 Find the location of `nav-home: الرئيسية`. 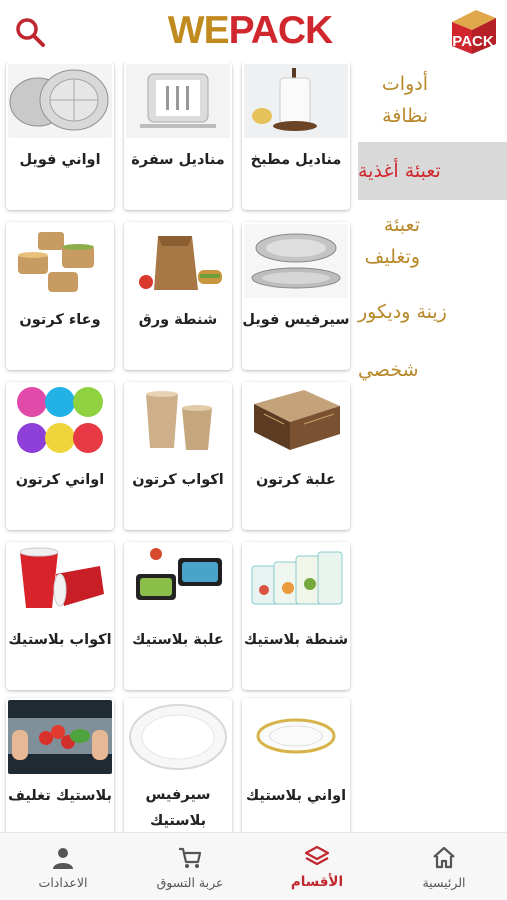

nav-home: الرئيسية is located at coordinates (444, 866).